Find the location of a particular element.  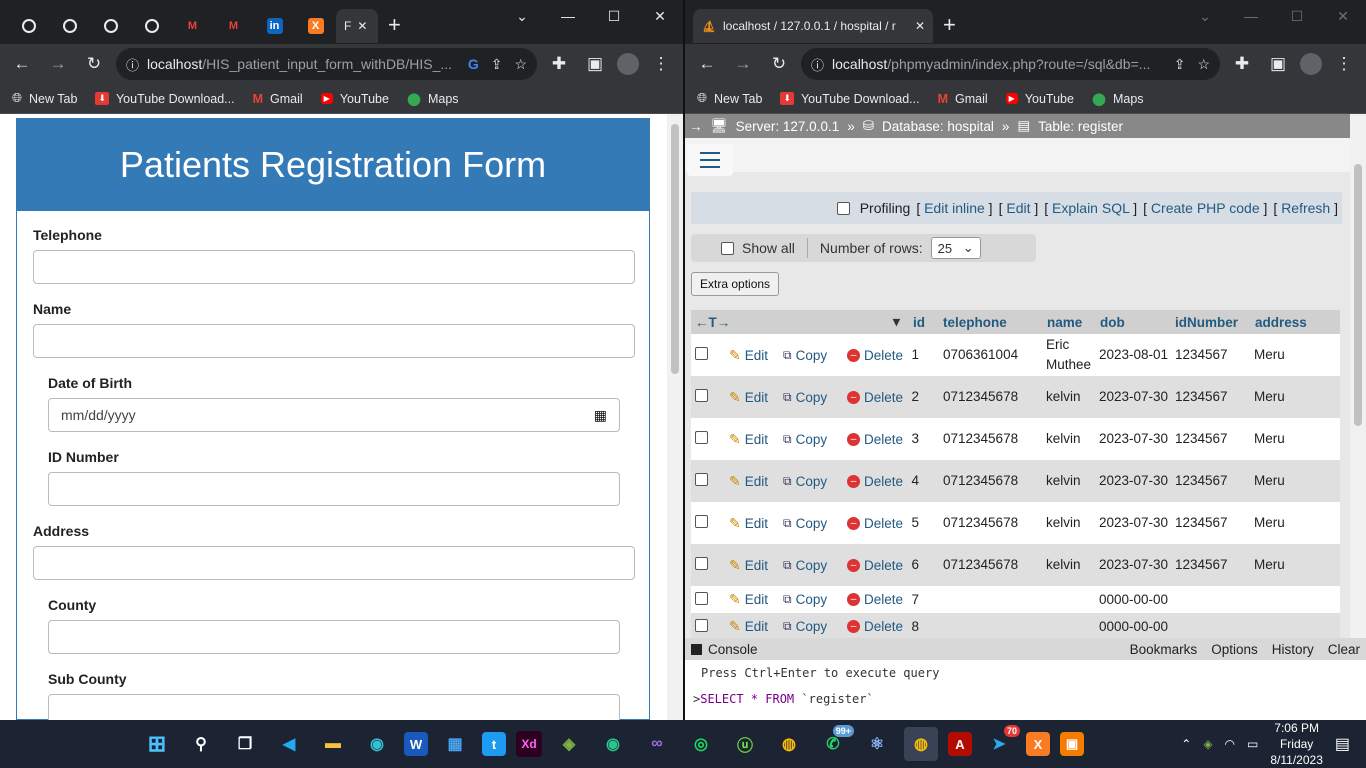

visual-studio-icon: ∞ is located at coordinates (657, 744).